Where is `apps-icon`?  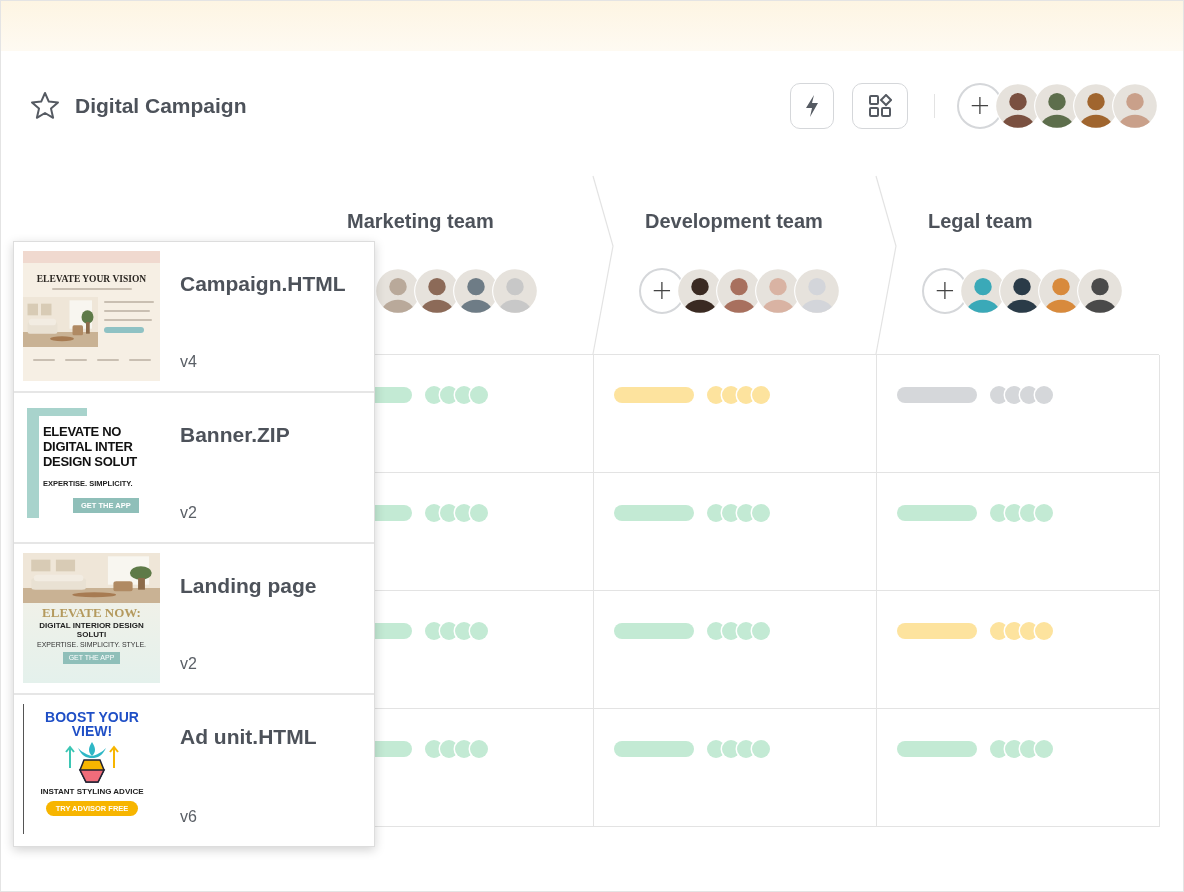 apps-icon is located at coordinates (880, 106).